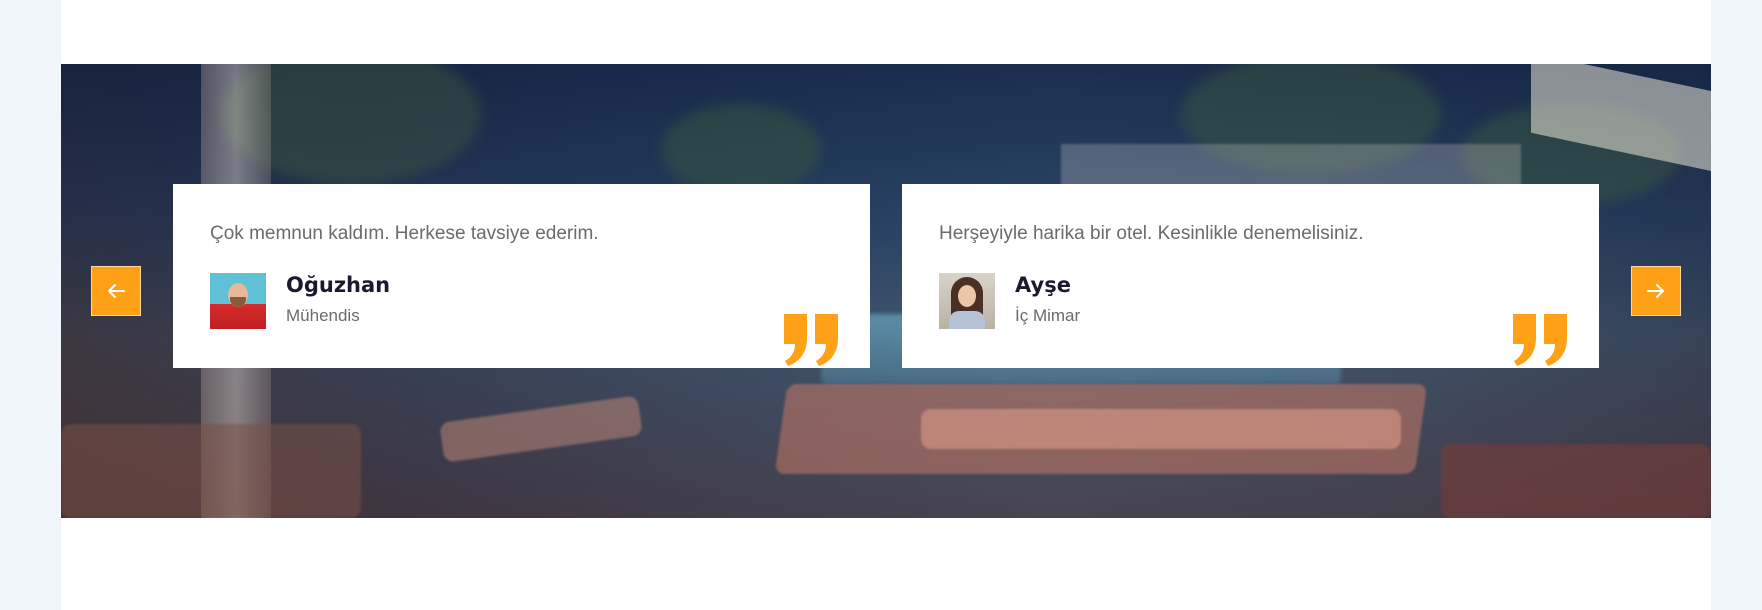 The image size is (1762, 610). What do you see at coordinates (967, 296) in the screenshot?
I see `avatar-woman-icon` at bounding box center [967, 296].